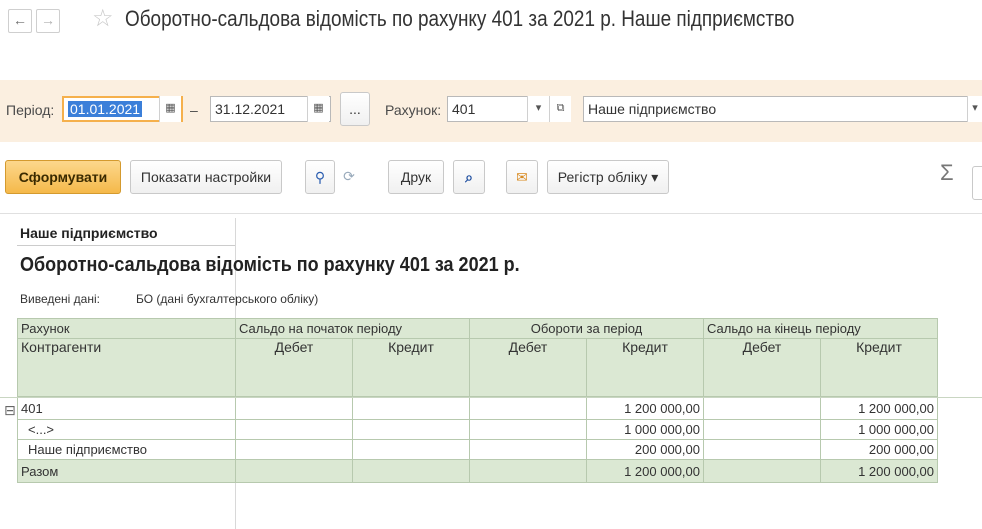 This screenshot has height=529, width=982. What do you see at coordinates (126, 367) in the screenshot?
I see `header-counterparties: Контрагенти` at bounding box center [126, 367].